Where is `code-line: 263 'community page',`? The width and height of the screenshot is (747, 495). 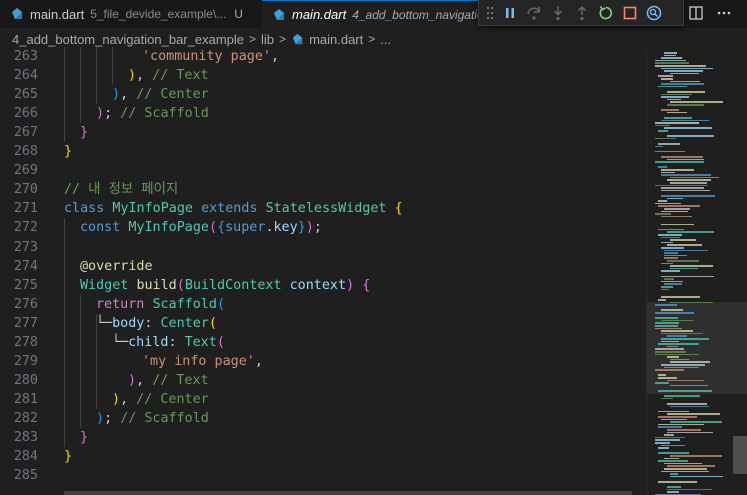
code-line: 263 'community page', is located at coordinates (323, 56).